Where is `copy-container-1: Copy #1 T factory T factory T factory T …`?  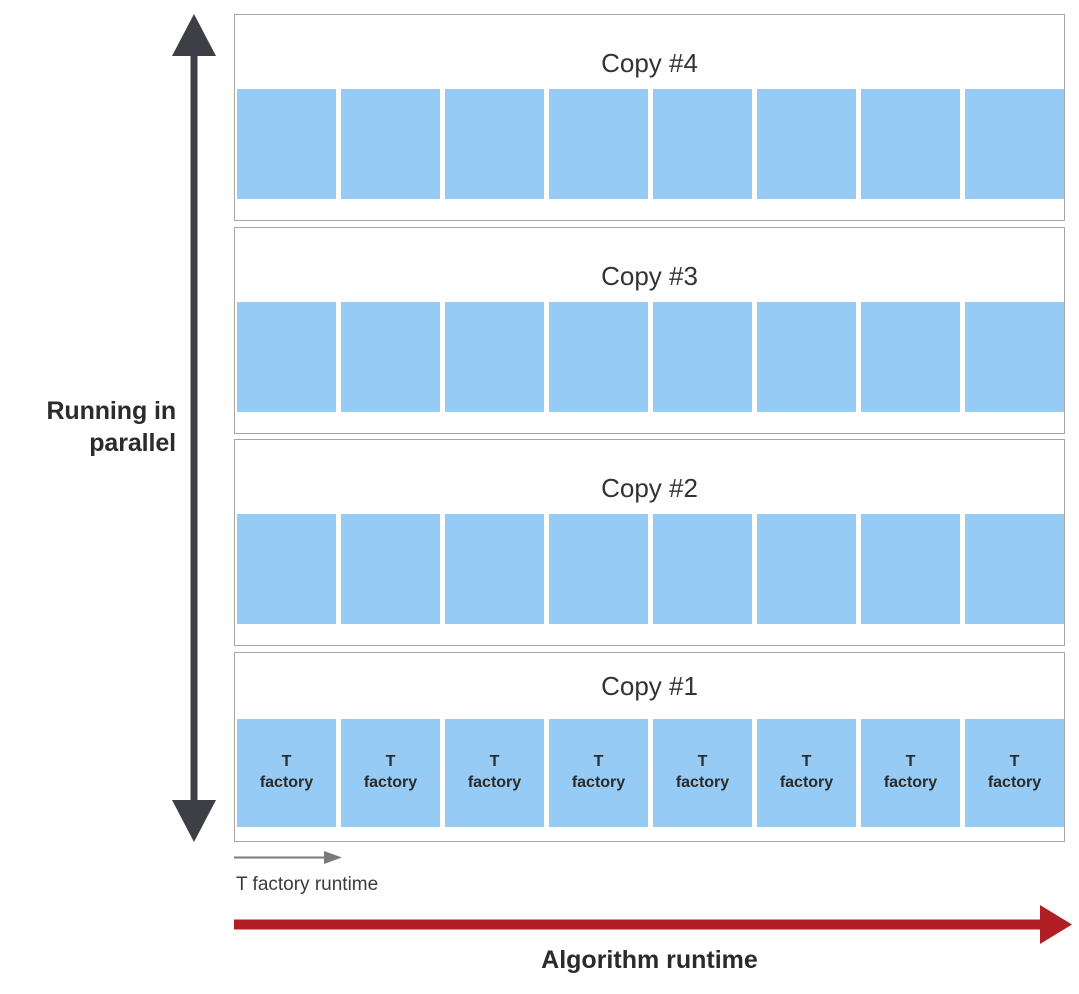
copy-container-1: Copy #1 T factory T factory T factory T … is located at coordinates (649, 747).